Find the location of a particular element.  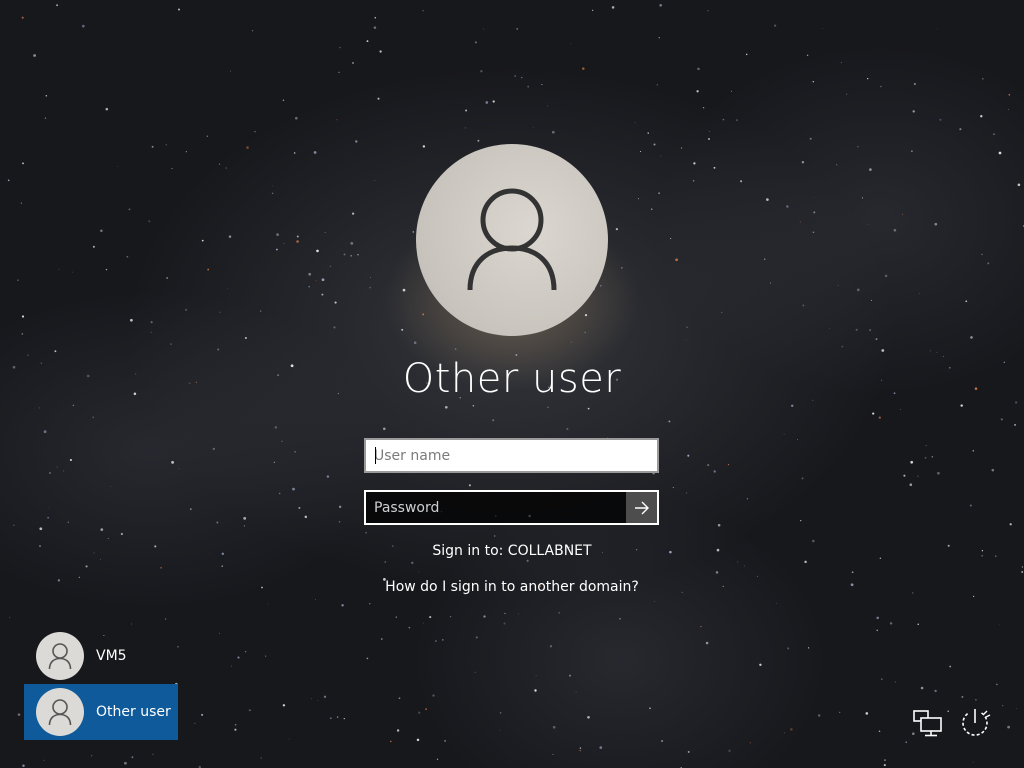

tile-label: VM5 is located at coordinates (111, 656).